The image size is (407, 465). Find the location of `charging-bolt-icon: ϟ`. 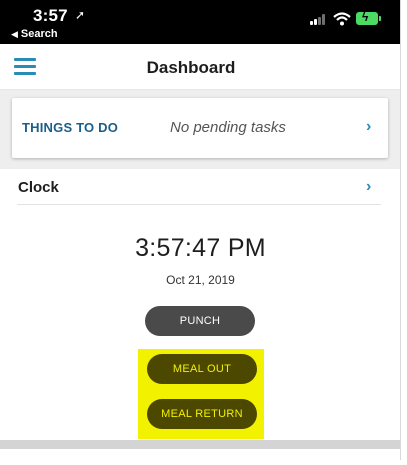

charging-bolt-icon: ϟ is located at coordinates (365, 17).